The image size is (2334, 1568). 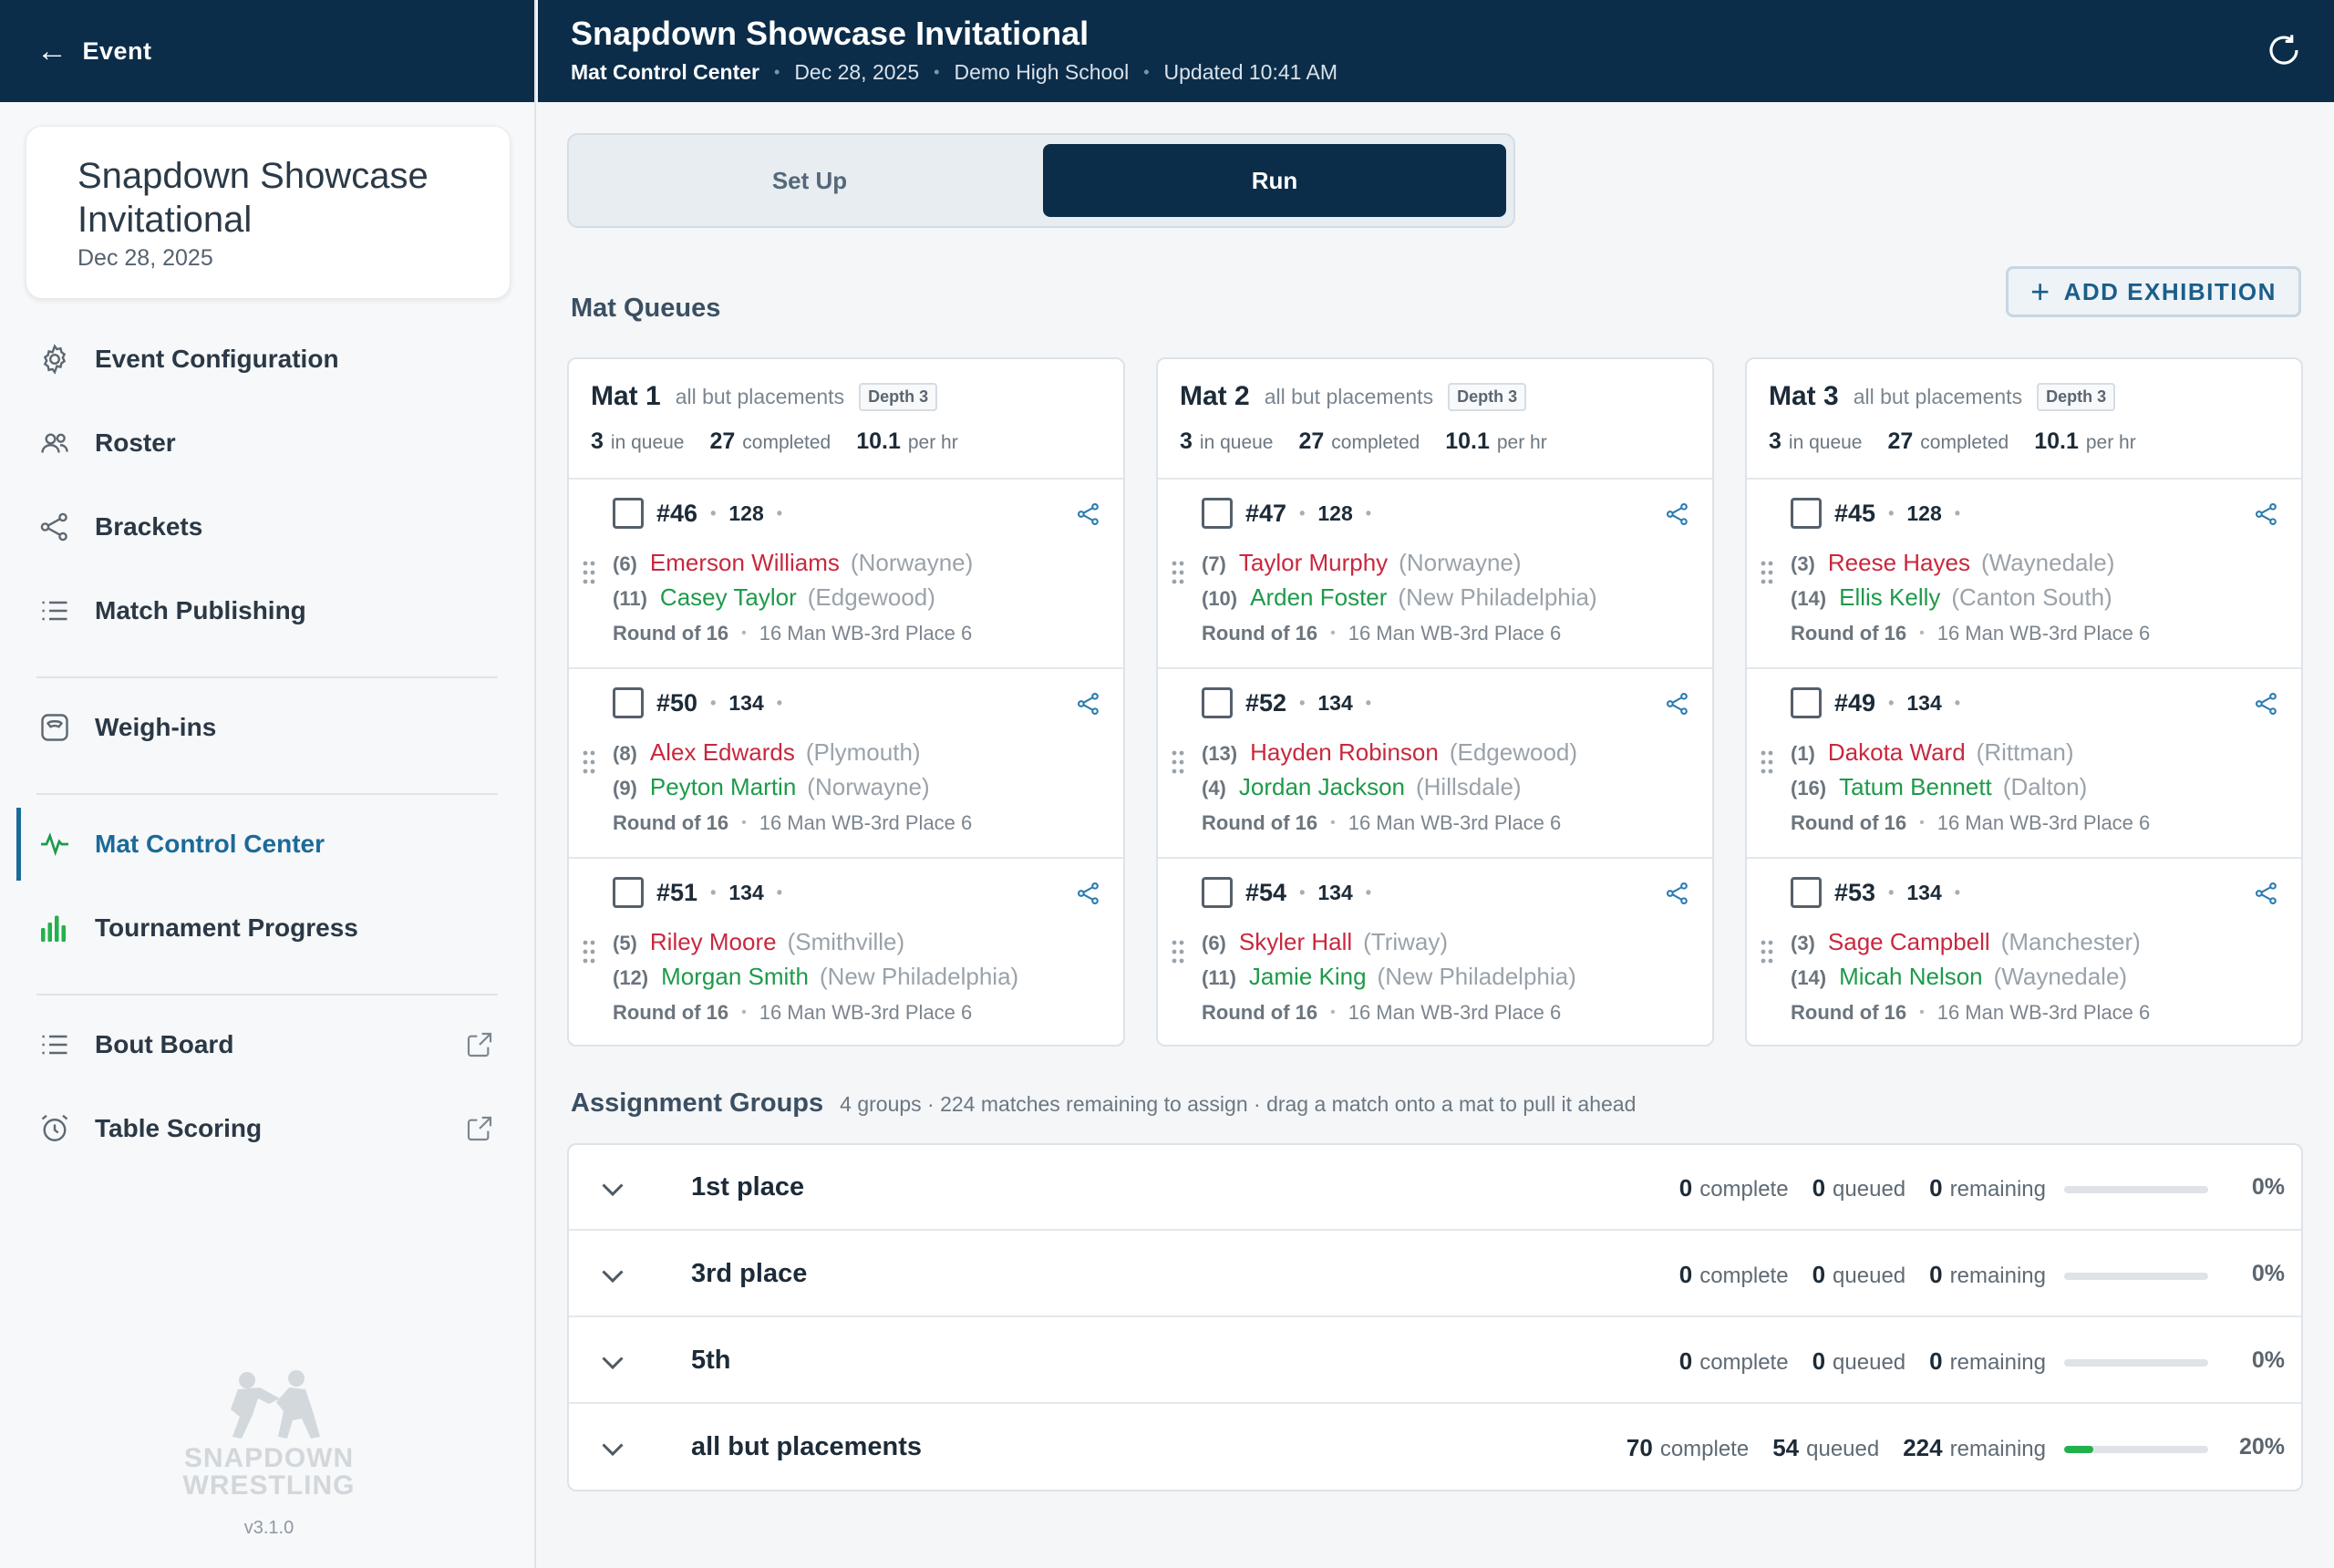 What do you see at coordinates (267, 51) in the screenshot?
I see `back-to-event-button: ← Event` at bounding box center [267, 51].